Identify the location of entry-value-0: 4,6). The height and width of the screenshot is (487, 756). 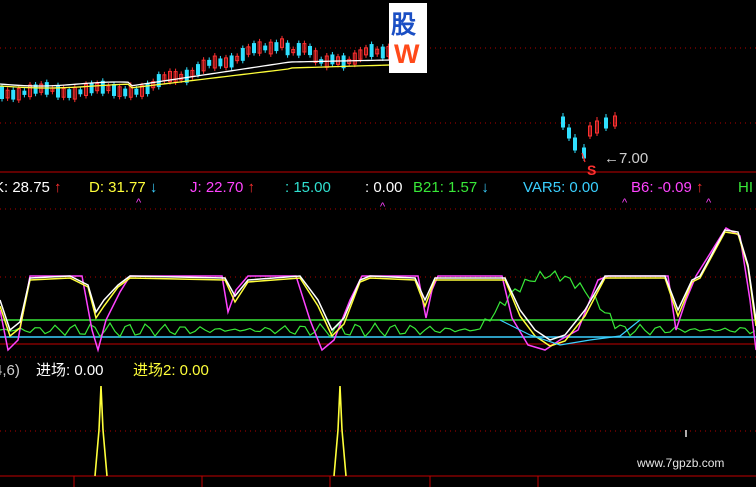
(10, 370).